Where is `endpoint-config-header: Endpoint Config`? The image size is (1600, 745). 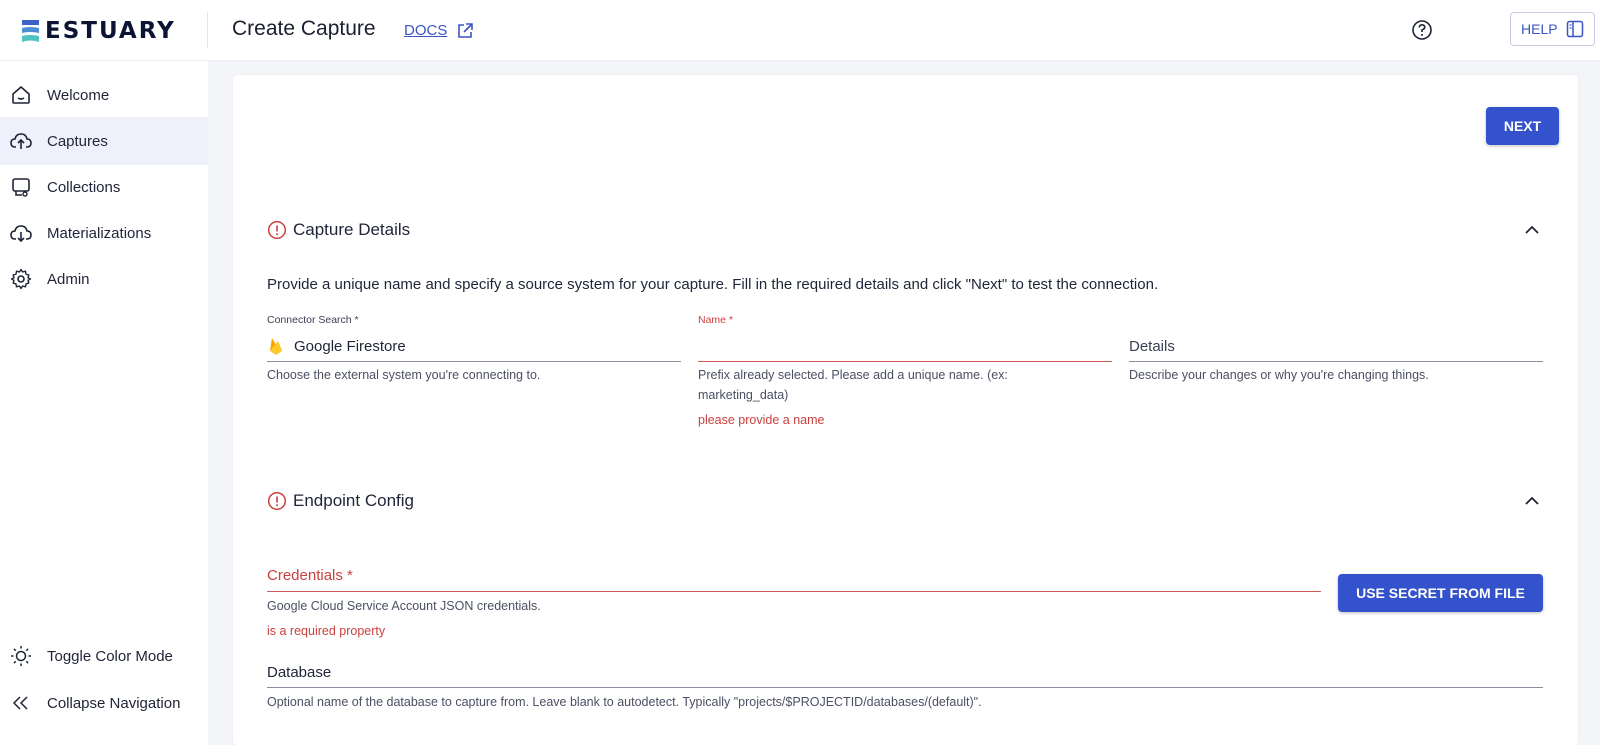 endpoint-config-header: Endpoint Config is located at coordinates (340, 501).